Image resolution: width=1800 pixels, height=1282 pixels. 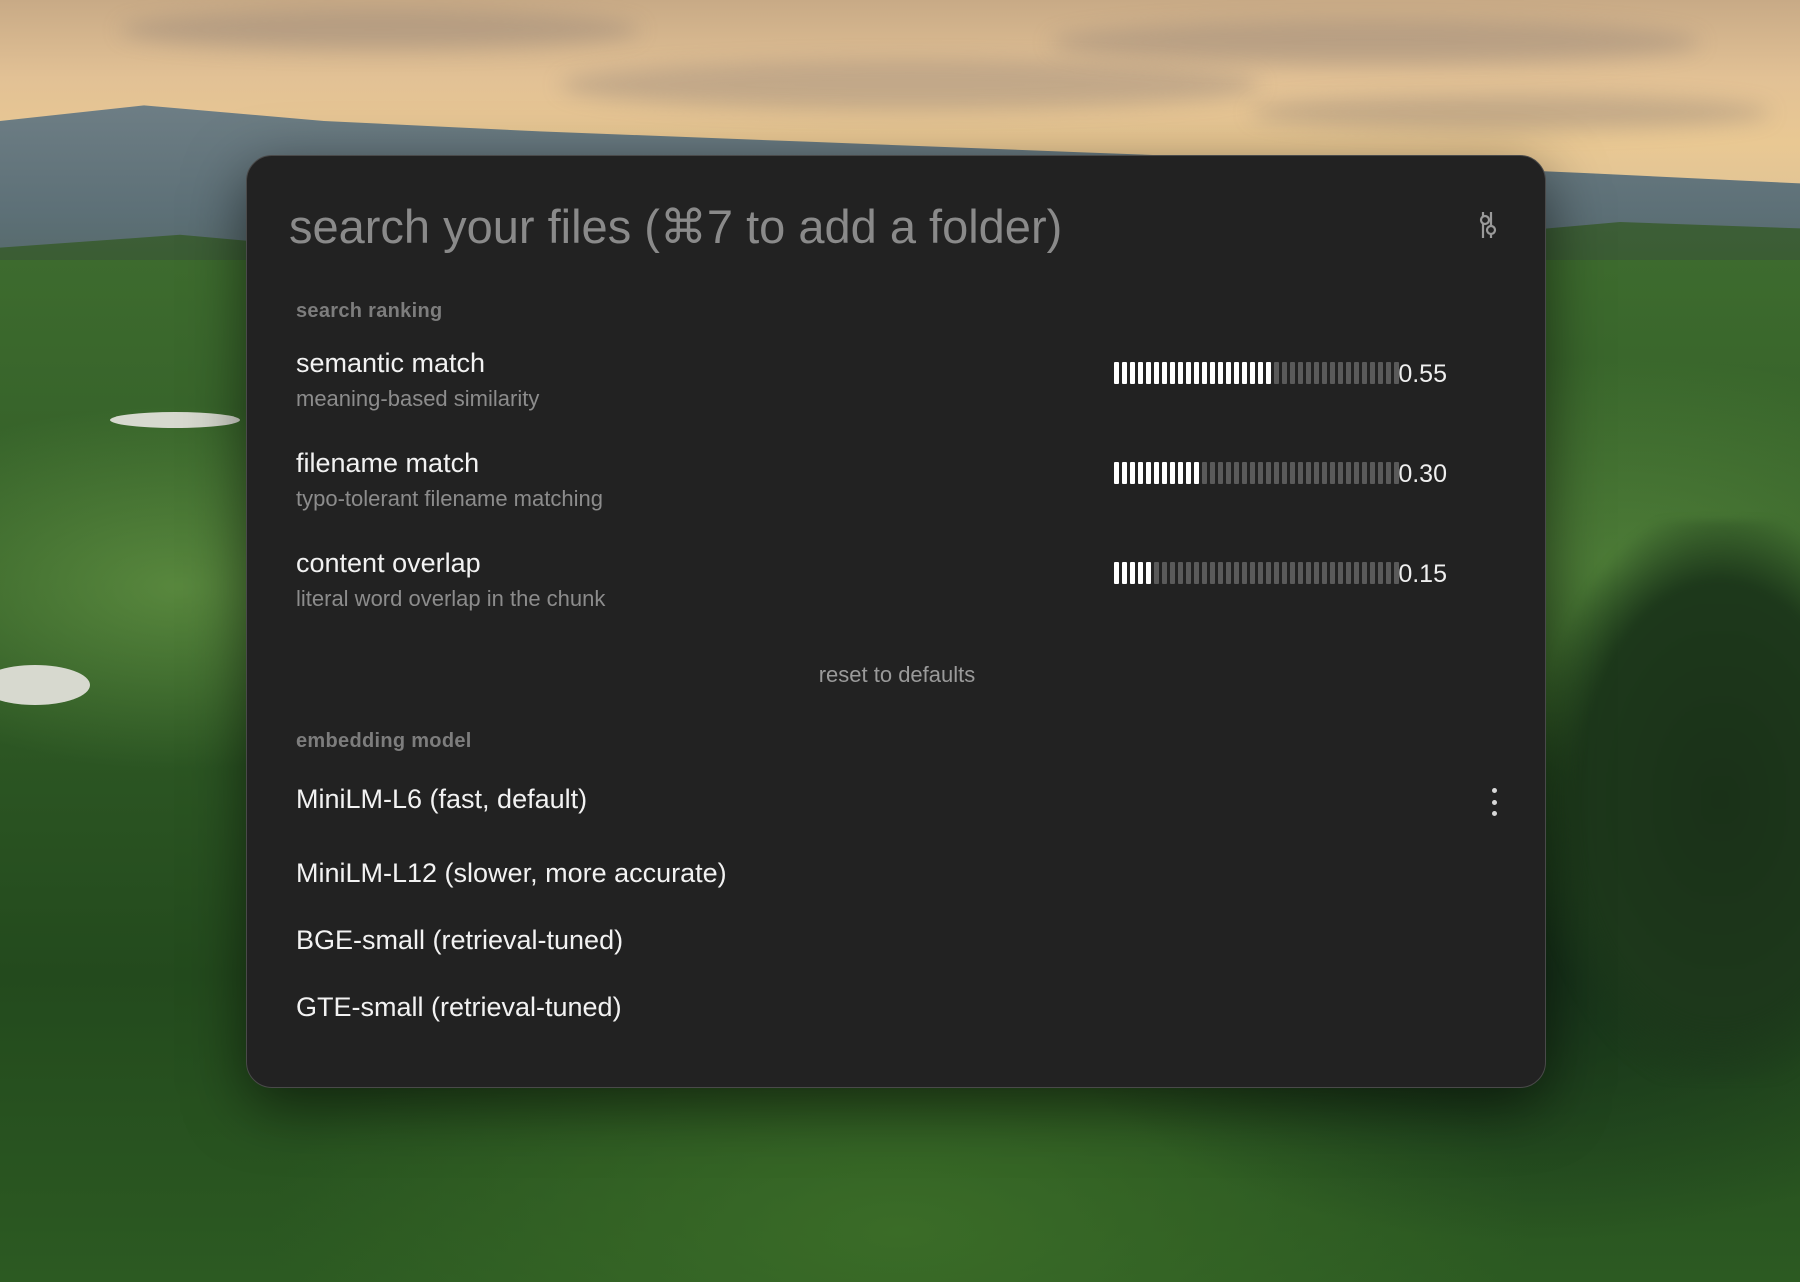 I want to click on content-weight-slider, so click(x=1261, y=574).